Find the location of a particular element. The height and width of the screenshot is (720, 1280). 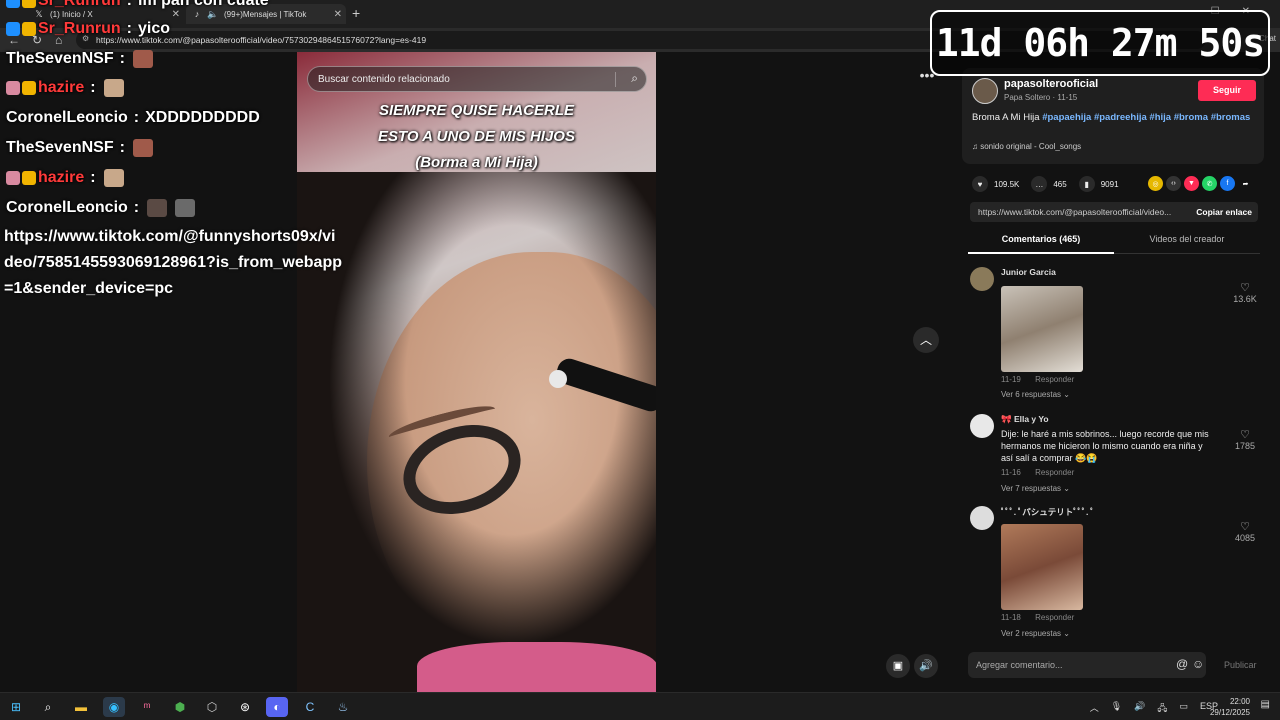

bookmark-icon: ▮ is located at coordinates (1086, 184).